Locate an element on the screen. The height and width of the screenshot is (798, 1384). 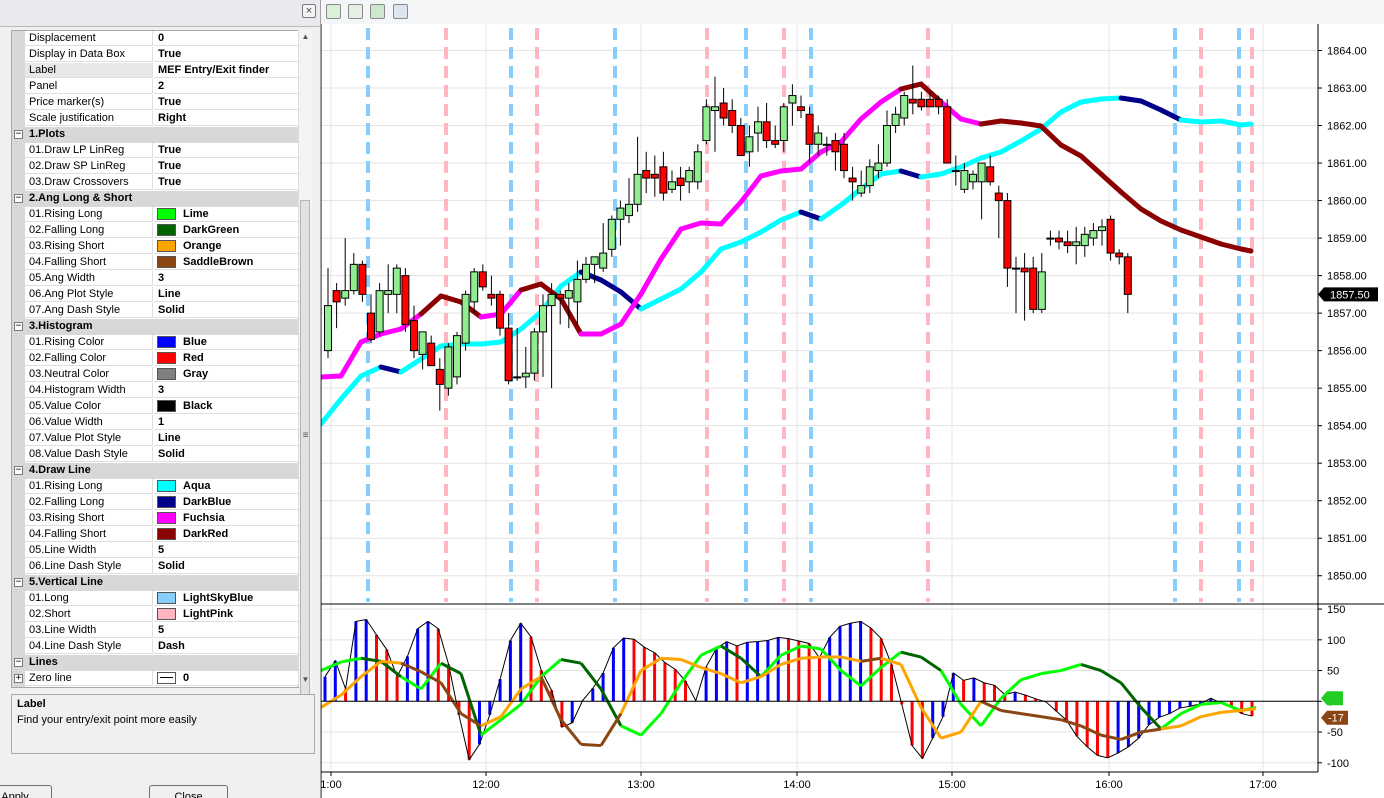
property-row: 06.Ang Plot Style Line is located at coordinates (155, 295).